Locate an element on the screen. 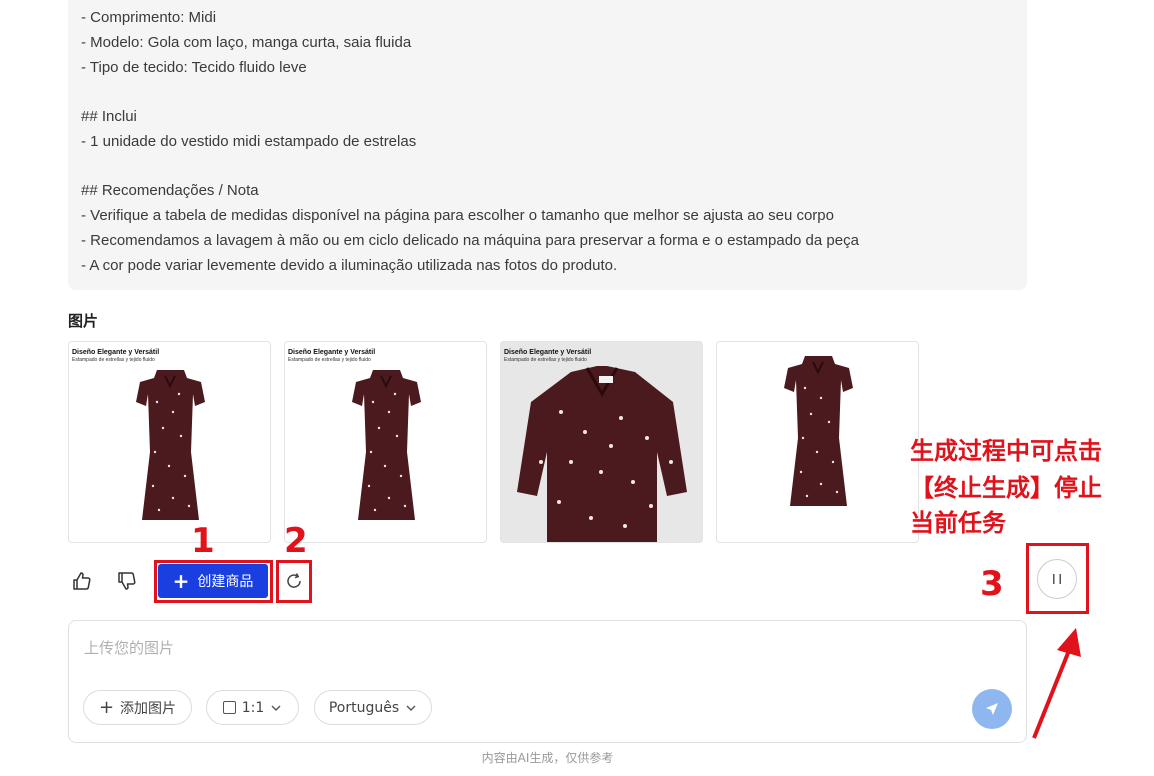  annotation-number-1: 1 is located at coordinates (203, 541).